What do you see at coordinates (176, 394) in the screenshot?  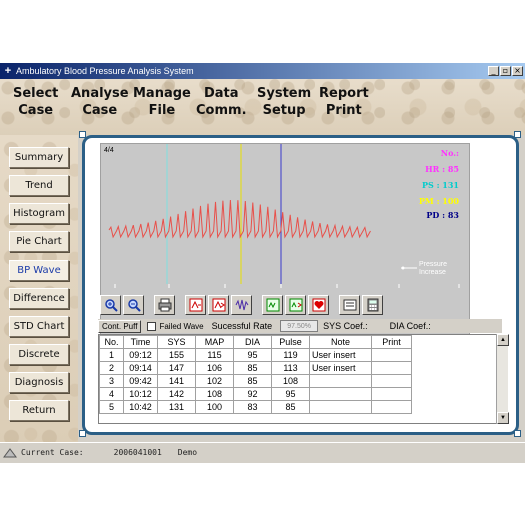 I see `table-cell: 142` at bounding box center [176, 394].